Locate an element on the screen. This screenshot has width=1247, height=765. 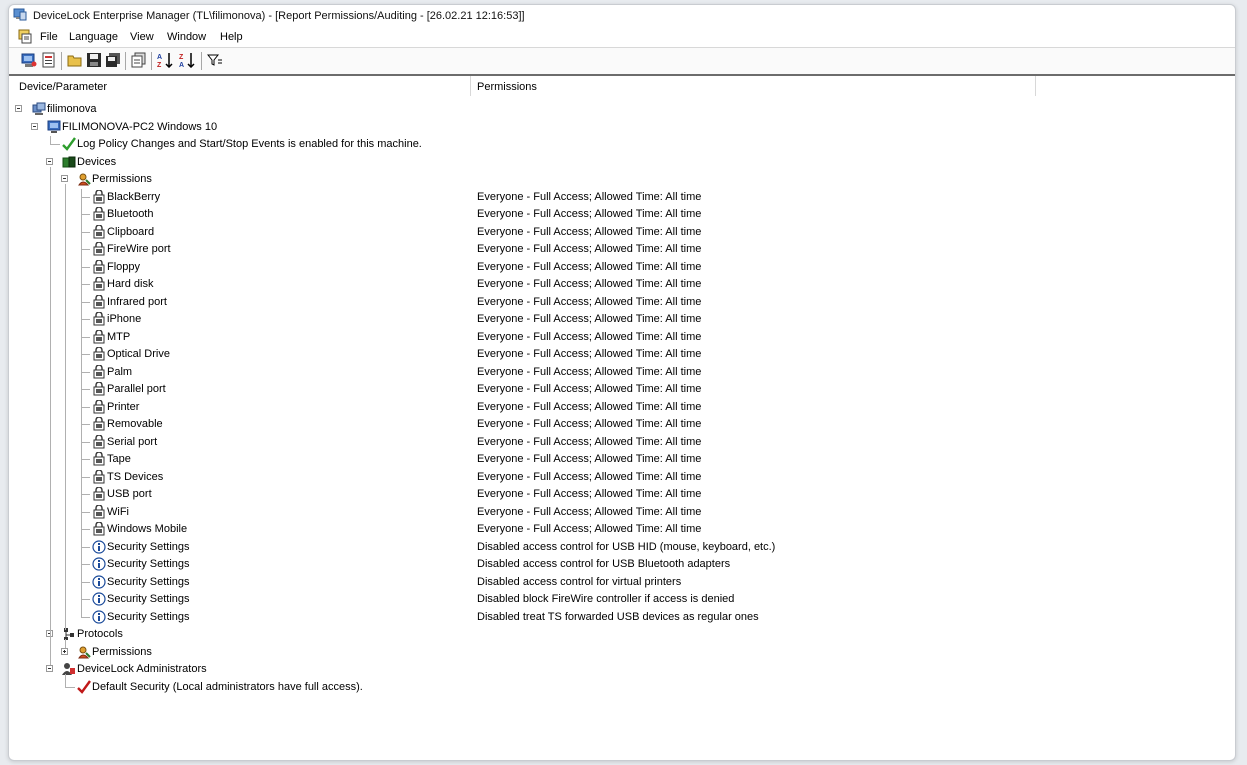
menu-file: File is located at coordinates (49, 37).